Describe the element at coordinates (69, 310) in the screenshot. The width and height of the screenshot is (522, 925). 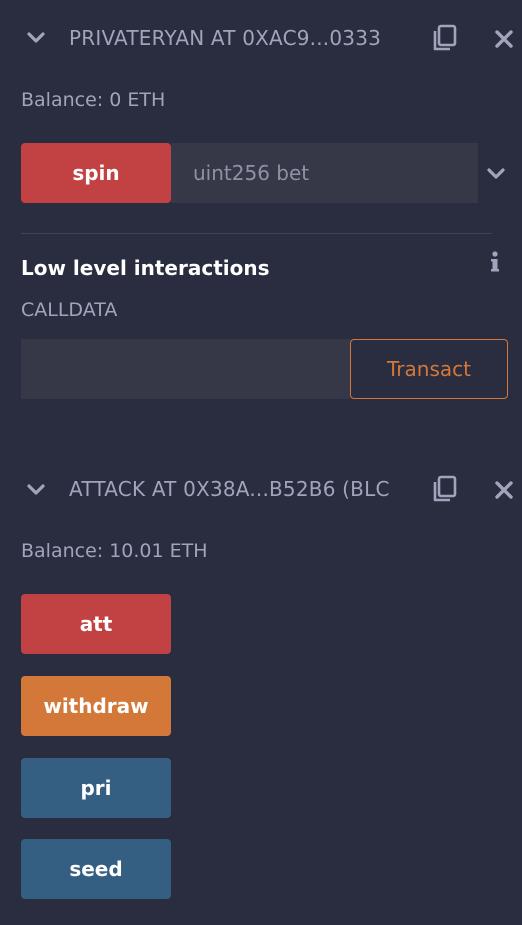
I see `calldata-label: CALLDATA` at that location.